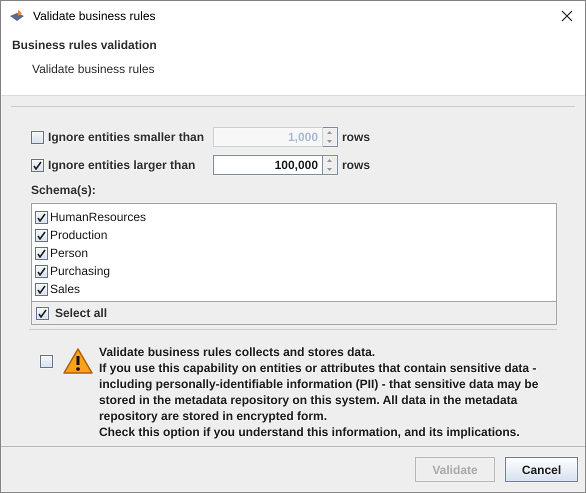 This screenshot has width=586, height=493. I want to click on header-subtitle: Validate business rules, so click(94, 69).